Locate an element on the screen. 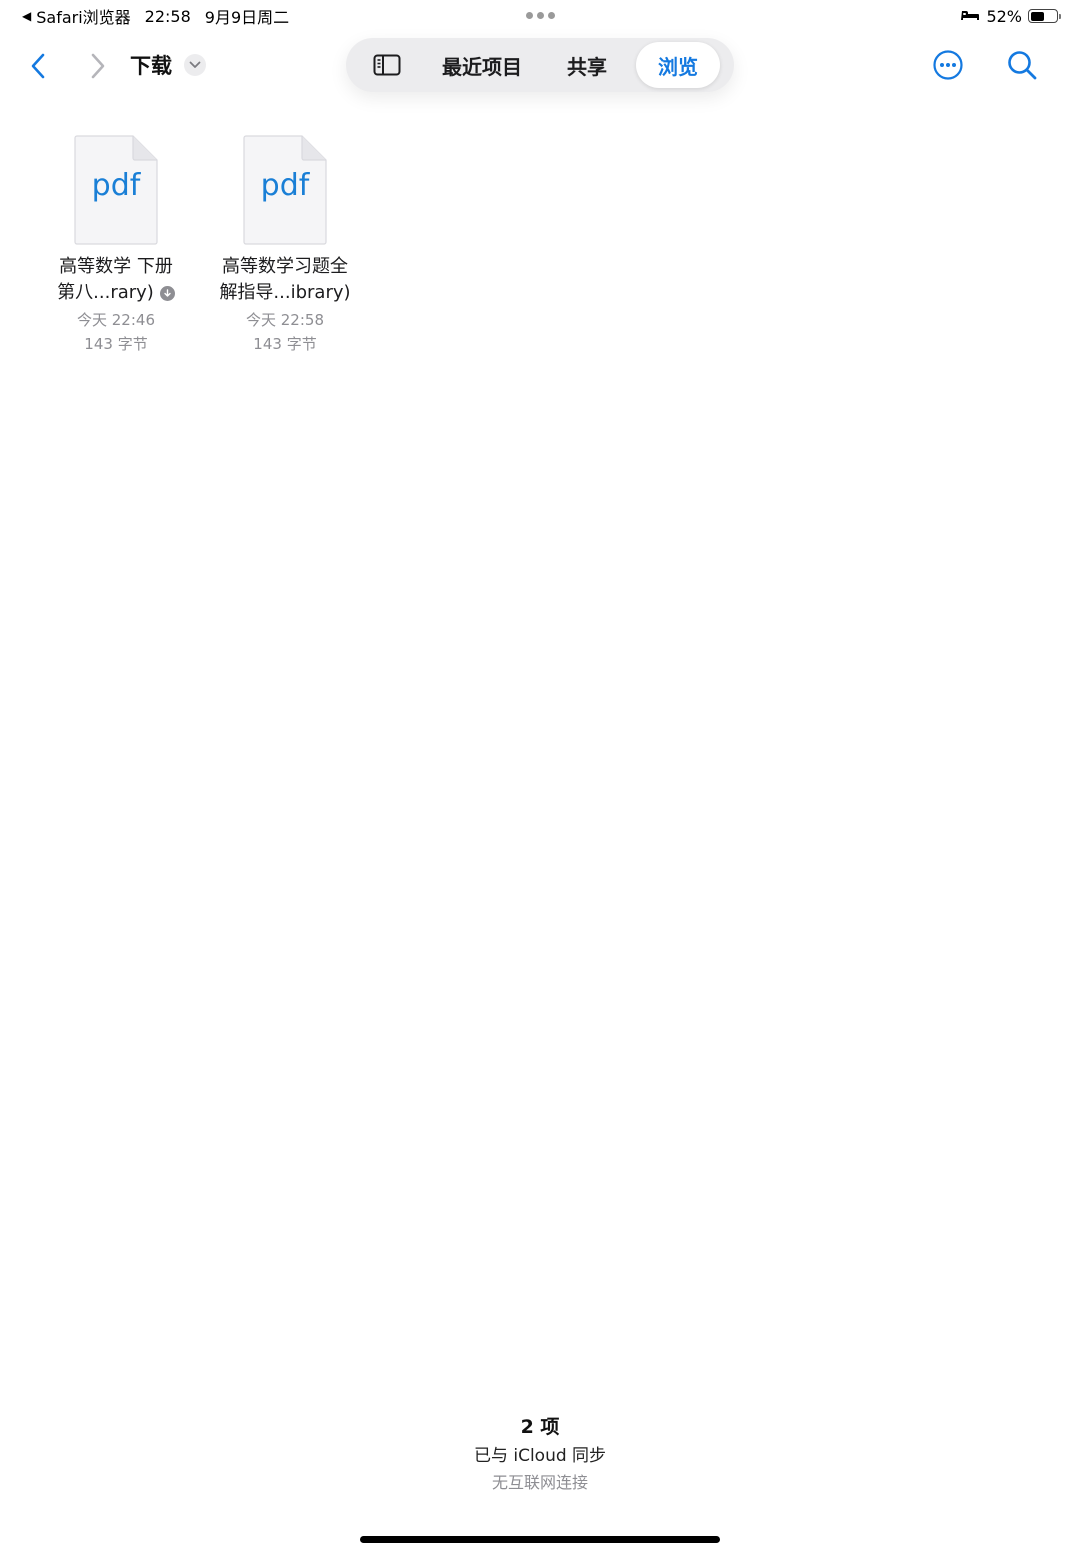 This screenshot has width=1080, height=1554. status-bar-right: 52% is located at coordinates (1010, 16).